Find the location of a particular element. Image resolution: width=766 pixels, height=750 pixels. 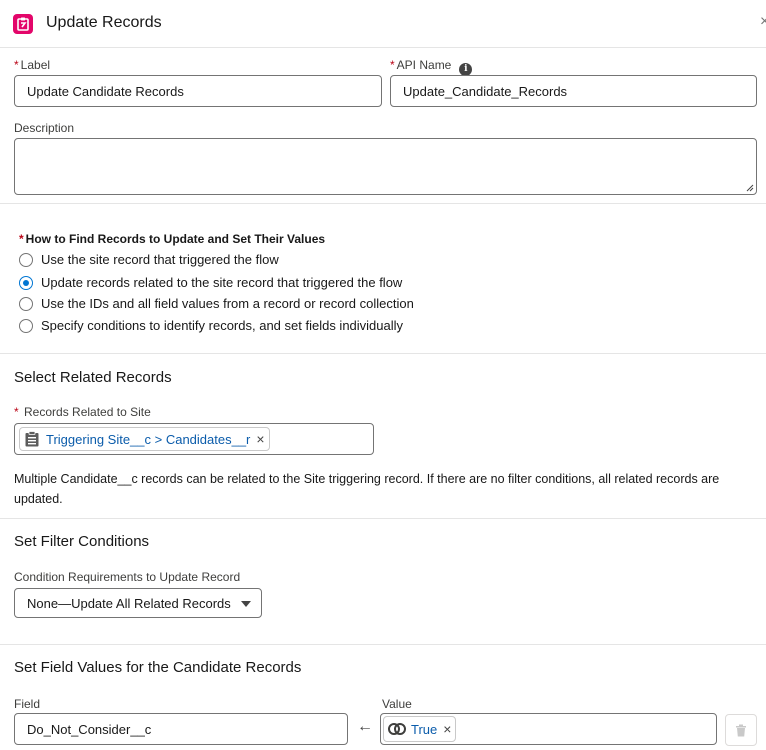

condition-requirements-label: Condition Requirements to Update Record is located at coordinates (127, 577).